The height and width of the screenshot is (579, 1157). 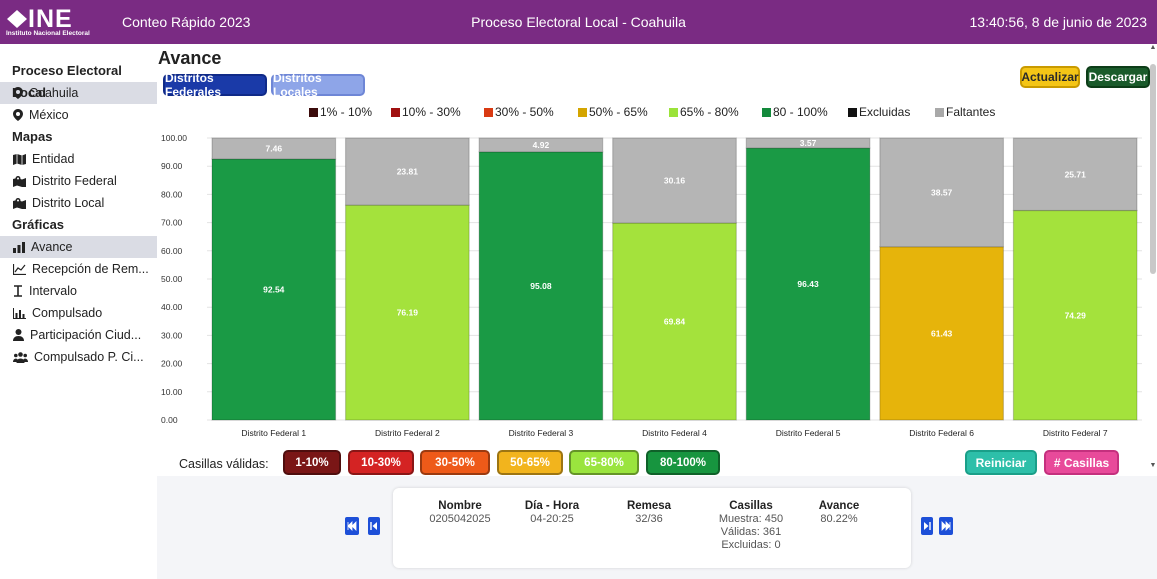 What do you see at coordinates (674, 433) in the screenshot?
I see `x-tick-label: Distrito Federal 4` at bounding box center [674, 433].